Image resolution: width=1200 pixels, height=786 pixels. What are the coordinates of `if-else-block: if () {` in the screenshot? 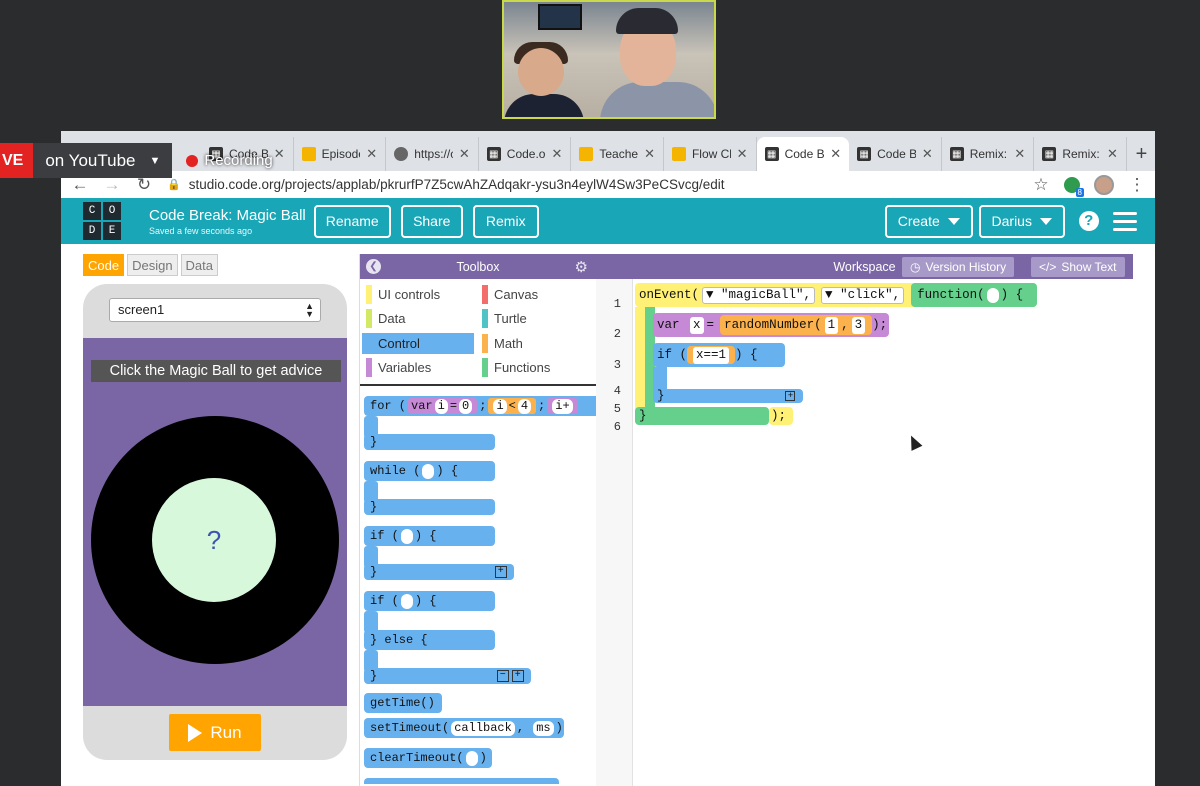 It's located at (429, 601).